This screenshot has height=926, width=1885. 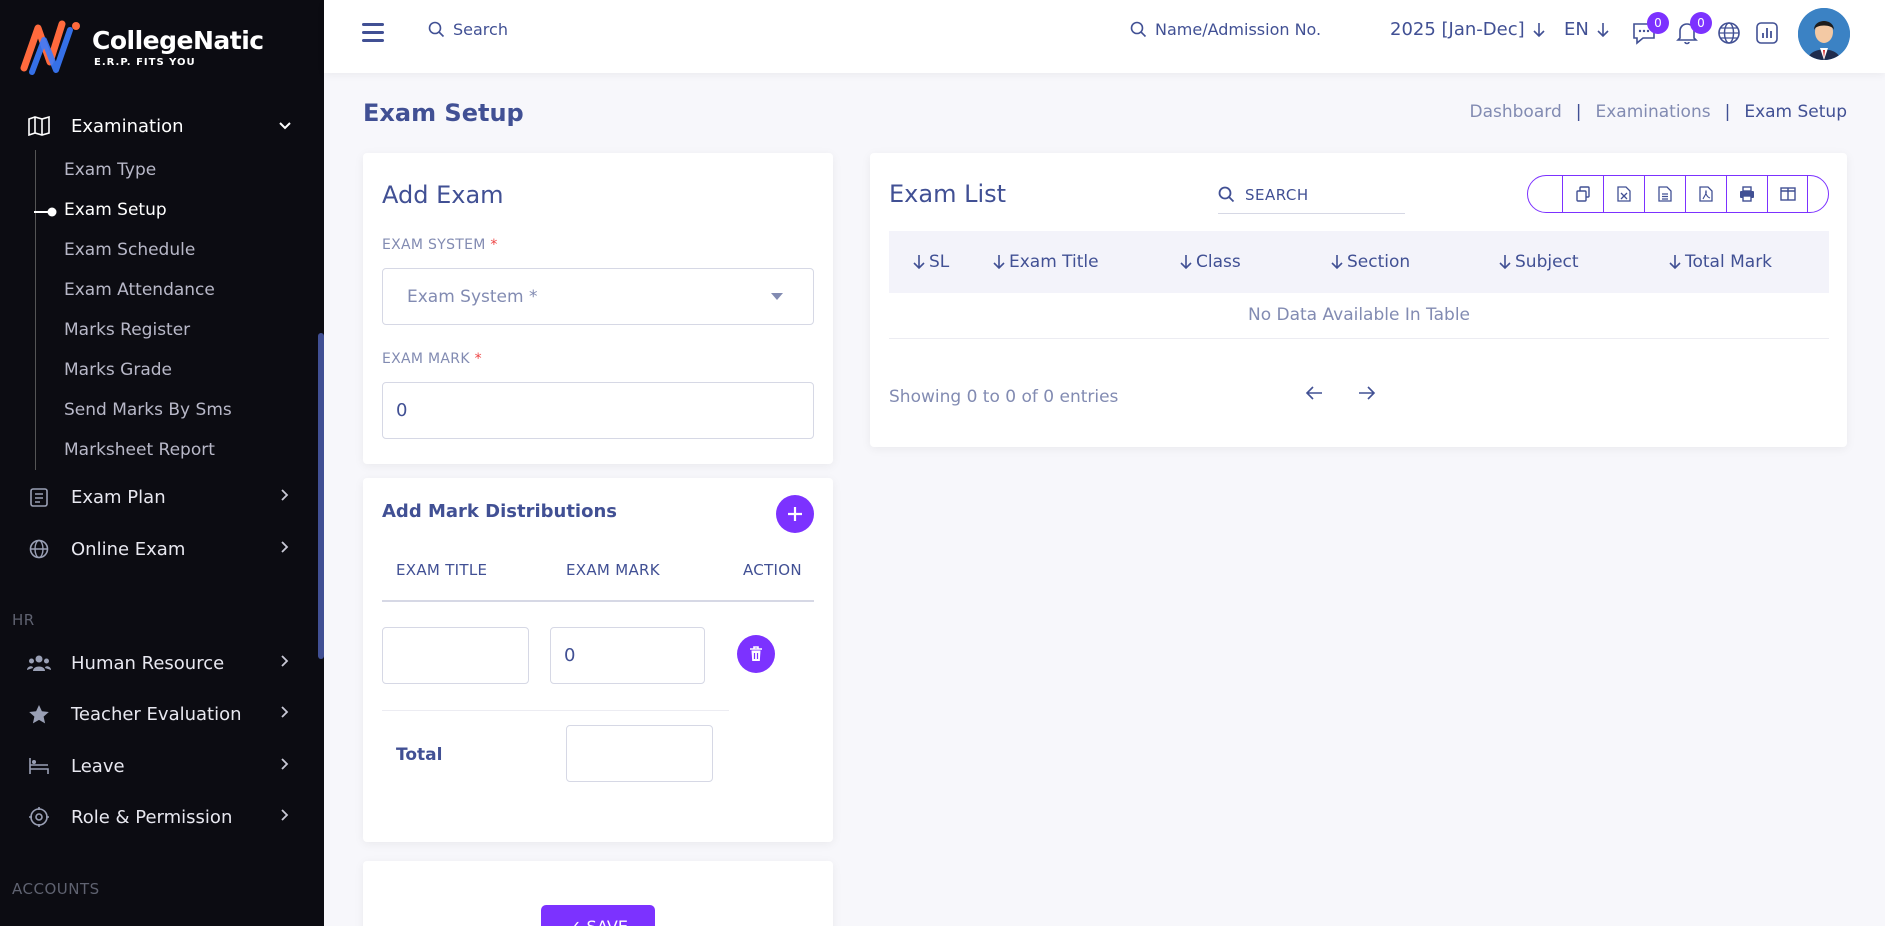 I want to click on delete-distribution-button, so click(x=756, y=654).